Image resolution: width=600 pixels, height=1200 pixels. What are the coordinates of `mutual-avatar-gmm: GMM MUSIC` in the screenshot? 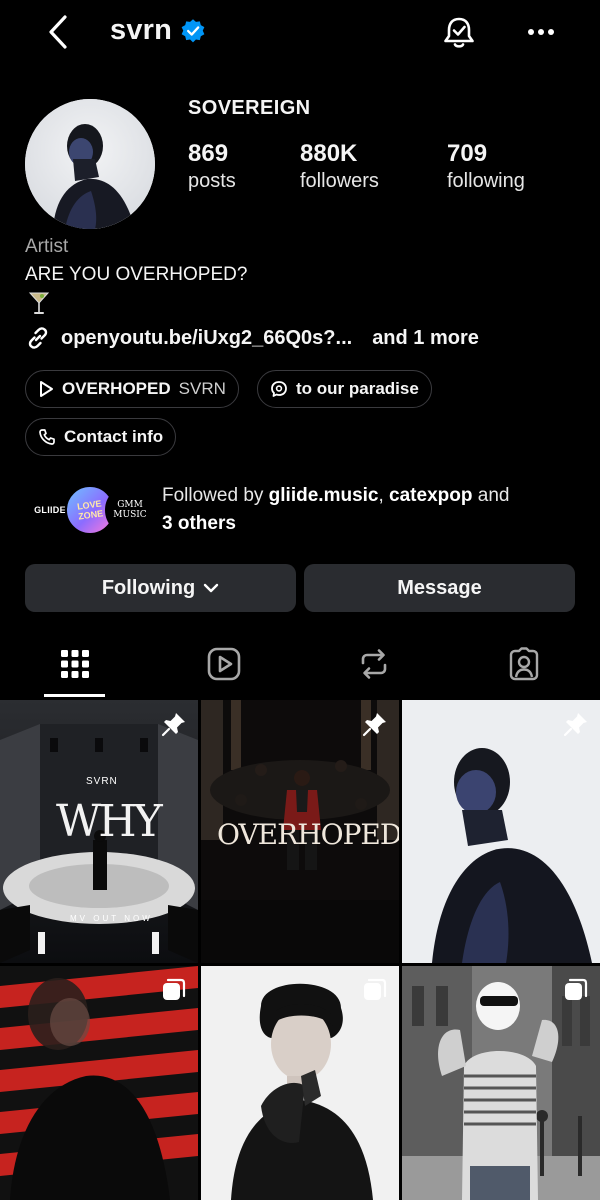 It's located at (130, 510).